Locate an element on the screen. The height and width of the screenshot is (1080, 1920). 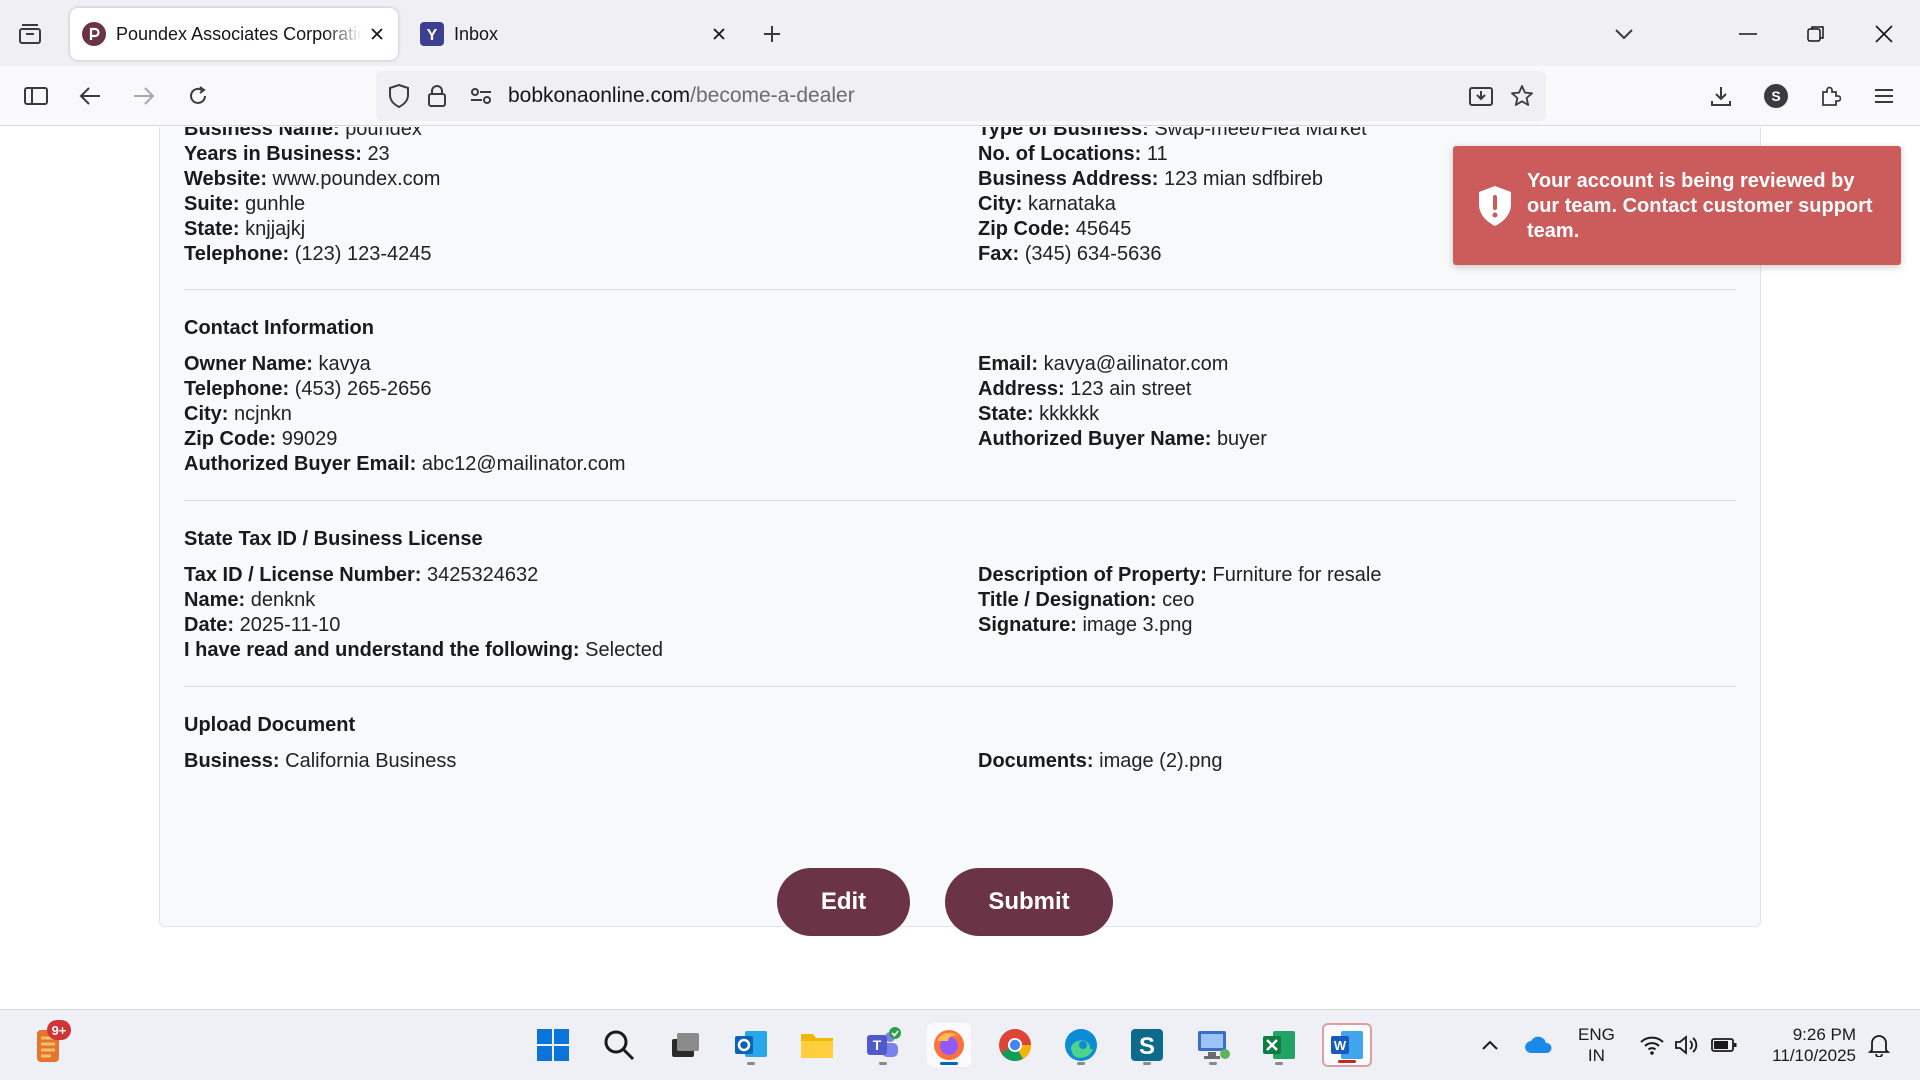
reload-icon is located at coordinates (198, 96).